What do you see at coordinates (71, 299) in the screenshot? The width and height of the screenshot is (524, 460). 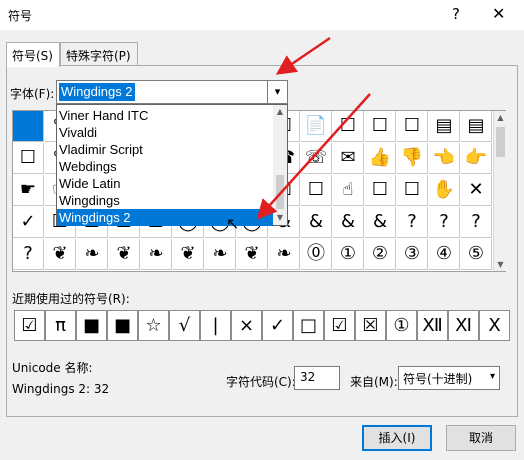 I see `recent-symbols-label: 近期使用过的符号(R):` at bounding box center [71, 299].